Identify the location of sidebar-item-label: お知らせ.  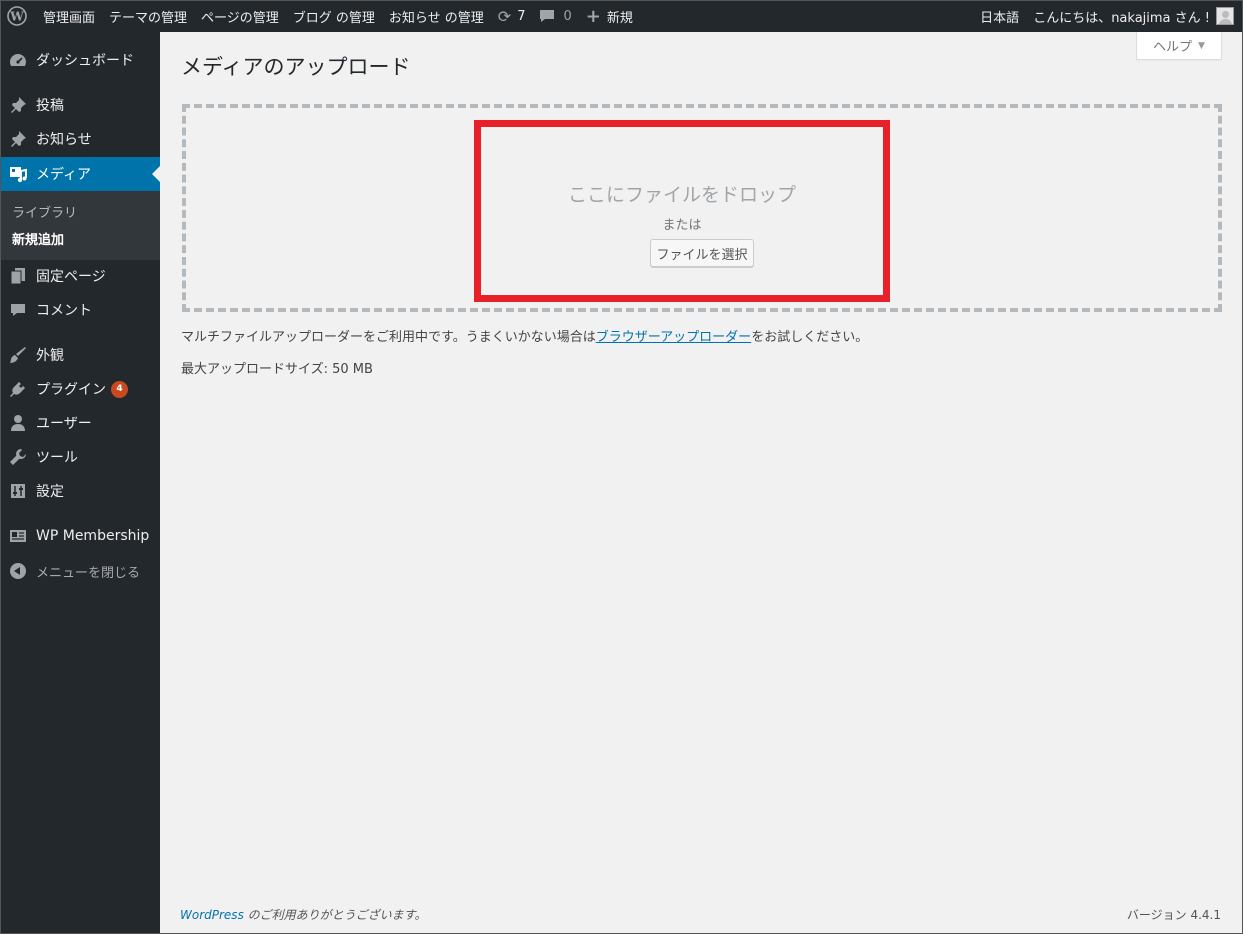
(64, 140).